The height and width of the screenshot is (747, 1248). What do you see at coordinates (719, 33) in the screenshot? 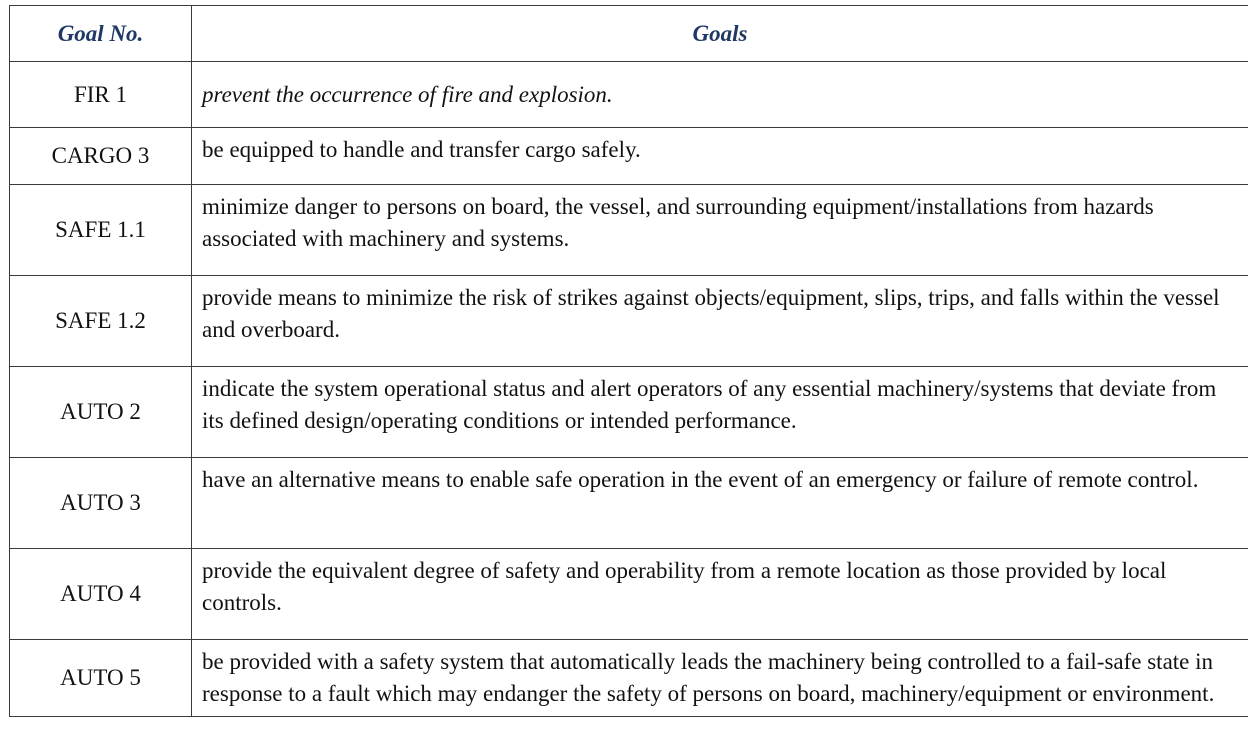
I see `header-goals: Goals` at bounding box center [719, 33].